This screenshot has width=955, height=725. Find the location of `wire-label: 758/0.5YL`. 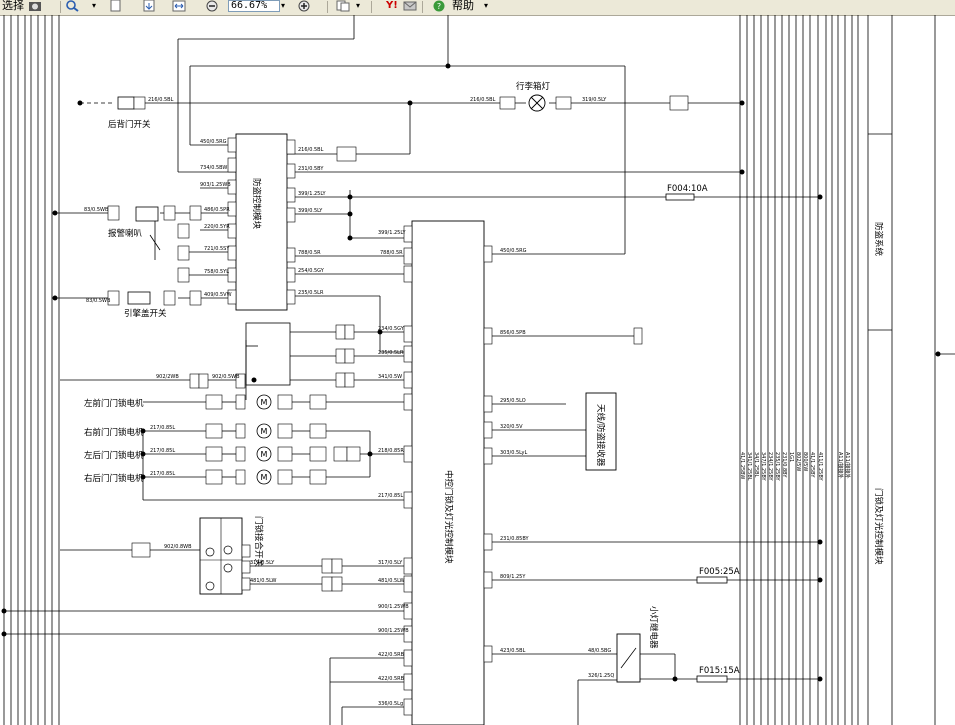

wire-label: 758/0.5YL is located at coordinates (216, 272).